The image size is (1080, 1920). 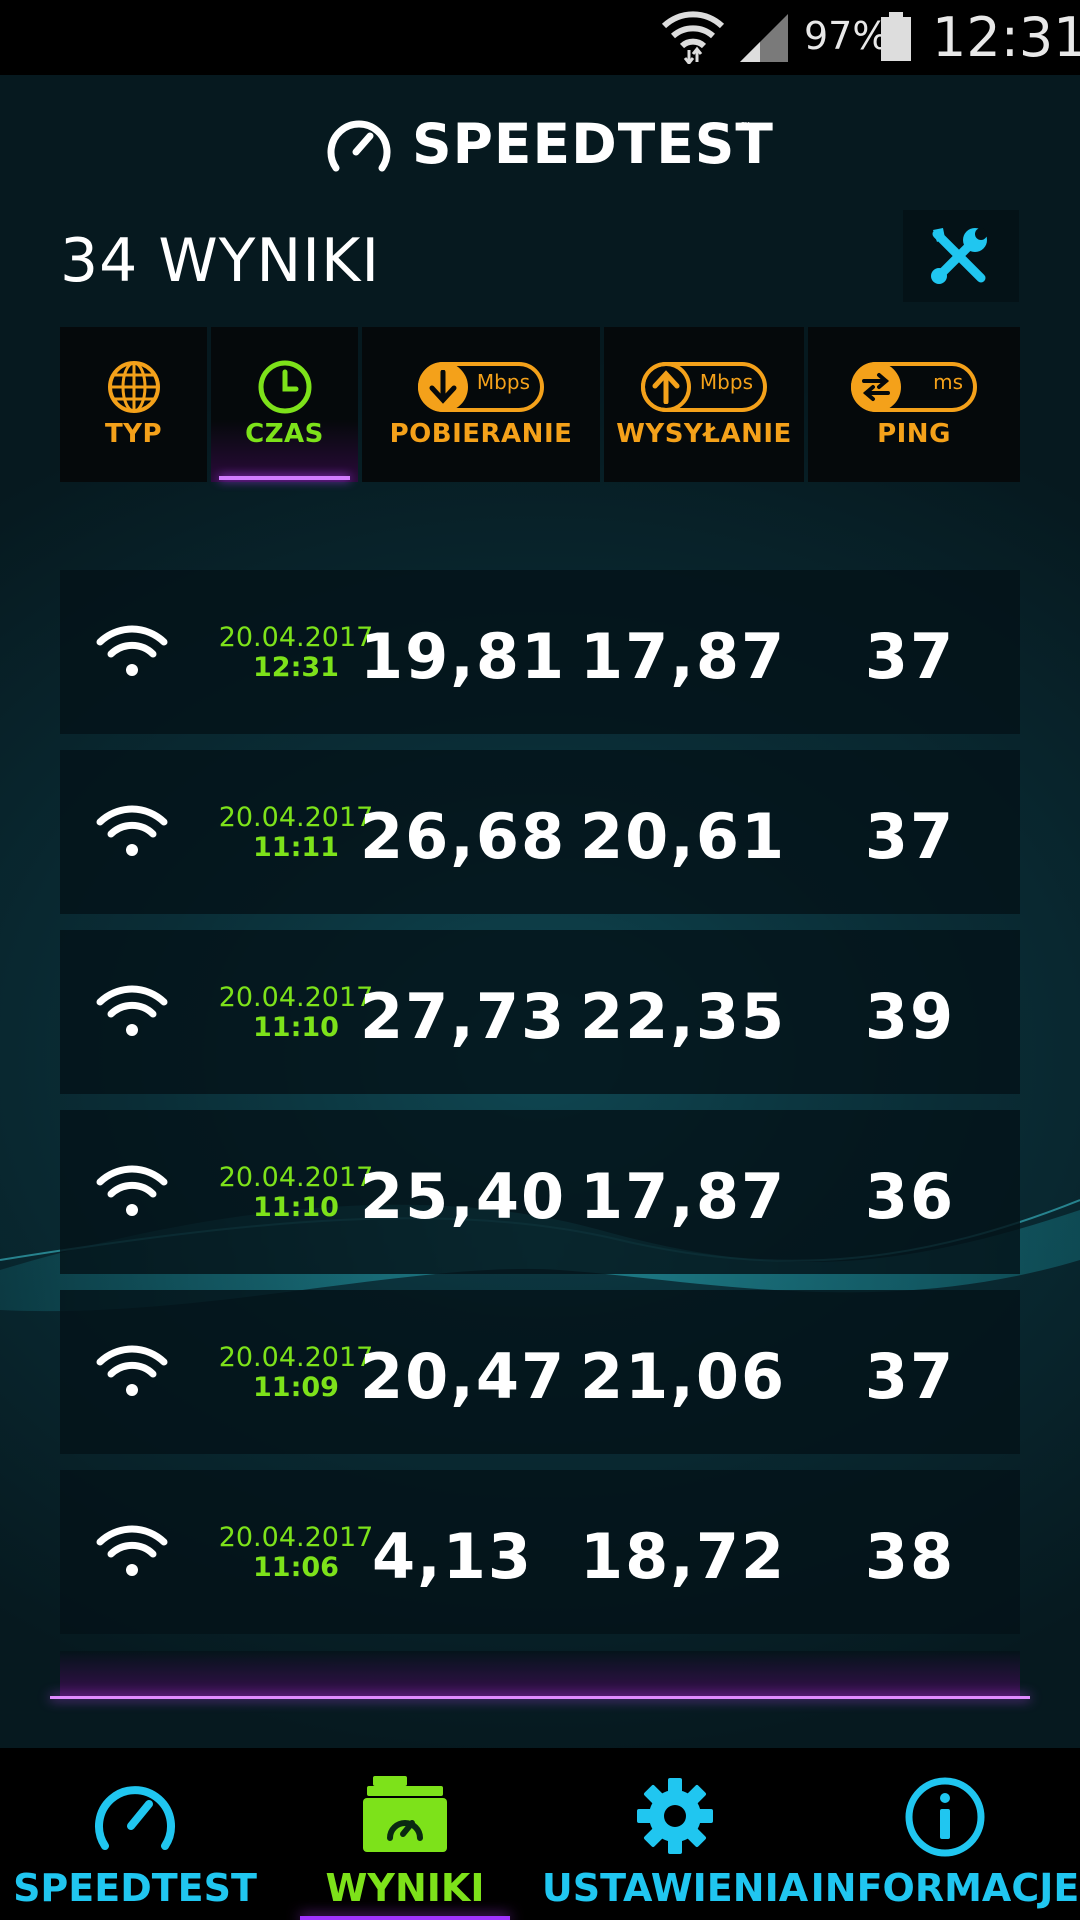 What do you see at coordinates (945, 1888) in the screenshot?
I see `nav-label-info: INFORMACJE` at bounding box center [945, 1888].